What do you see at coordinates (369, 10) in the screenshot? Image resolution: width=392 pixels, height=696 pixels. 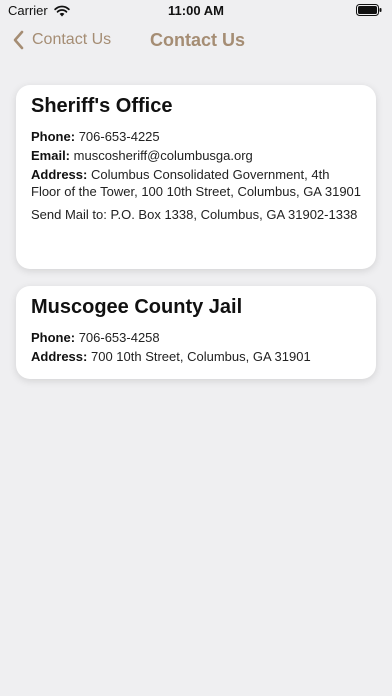 I see `battery-icon` at bounding box center [369, 10].